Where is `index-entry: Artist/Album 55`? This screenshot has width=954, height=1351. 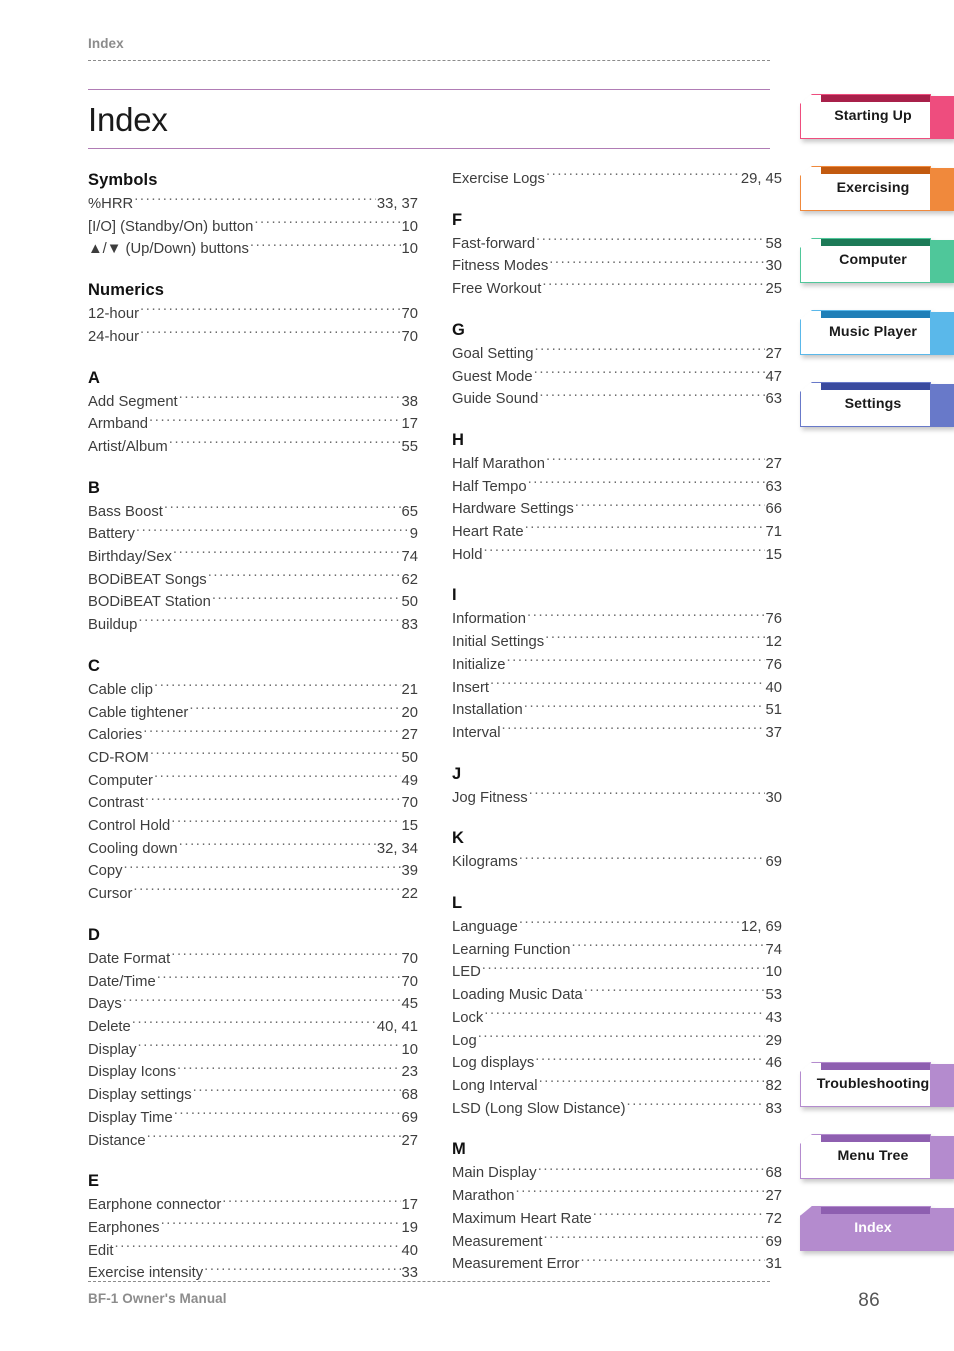
index-entry: Artist/Album 55 is located at coordinates (253, 447).